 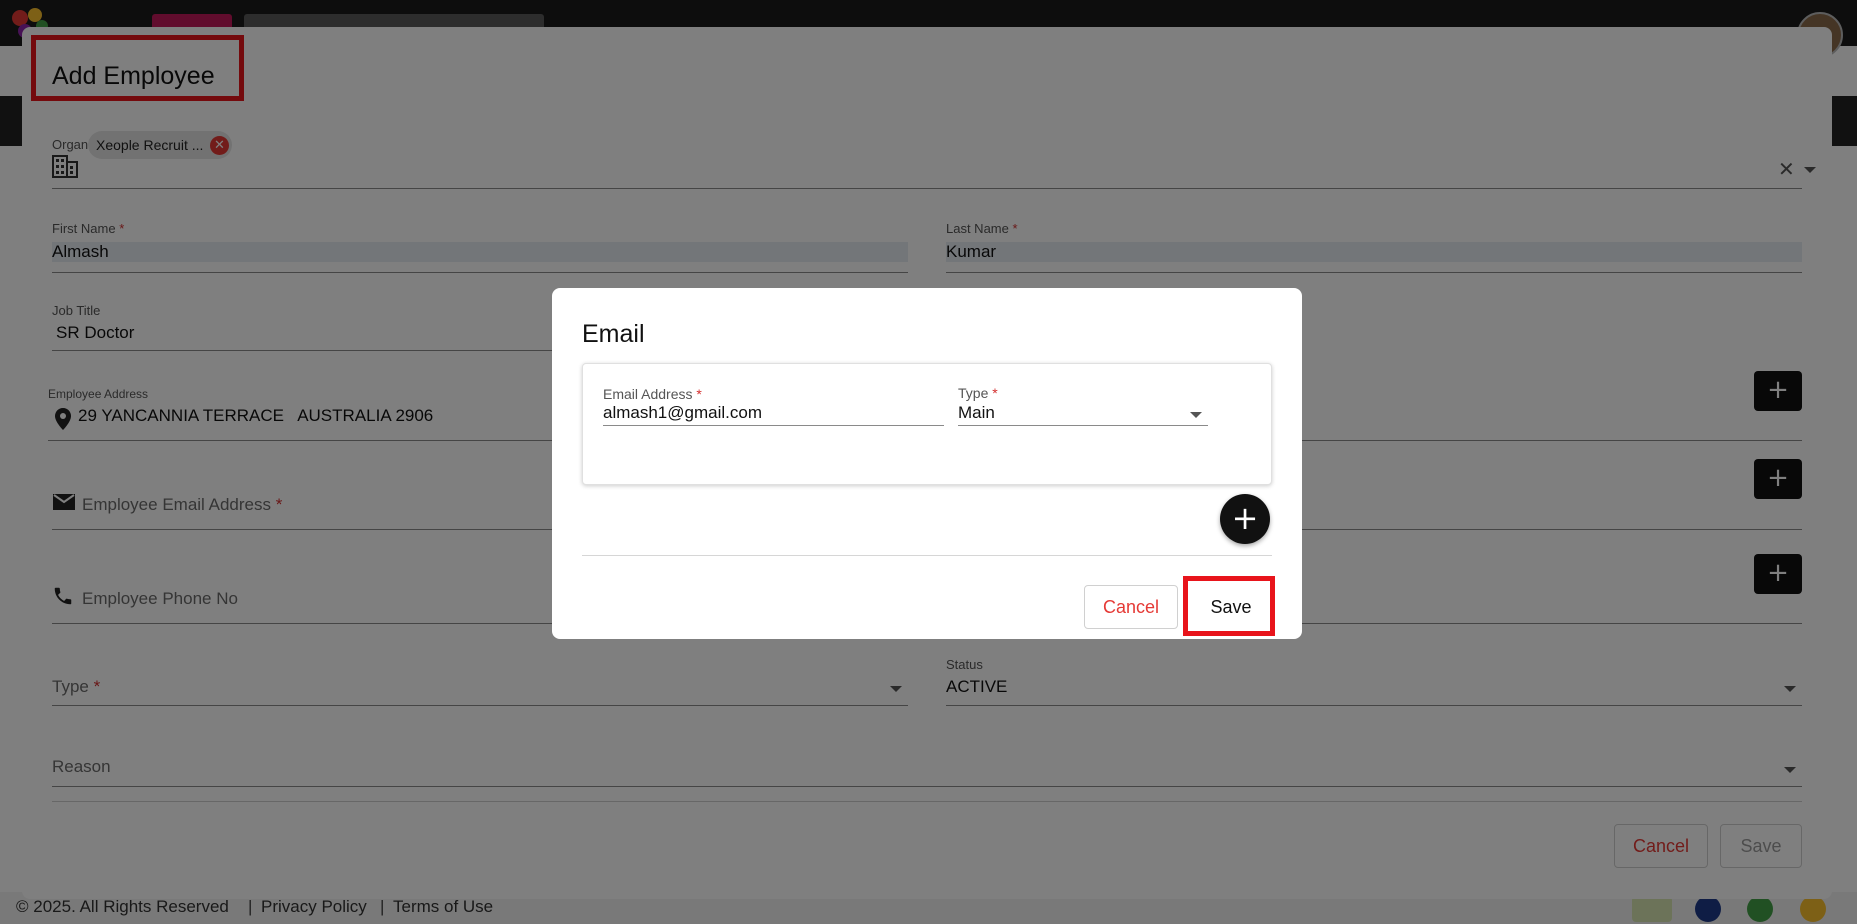 I want to click on email-address-label: Email Address, so click(x=648, y=394).